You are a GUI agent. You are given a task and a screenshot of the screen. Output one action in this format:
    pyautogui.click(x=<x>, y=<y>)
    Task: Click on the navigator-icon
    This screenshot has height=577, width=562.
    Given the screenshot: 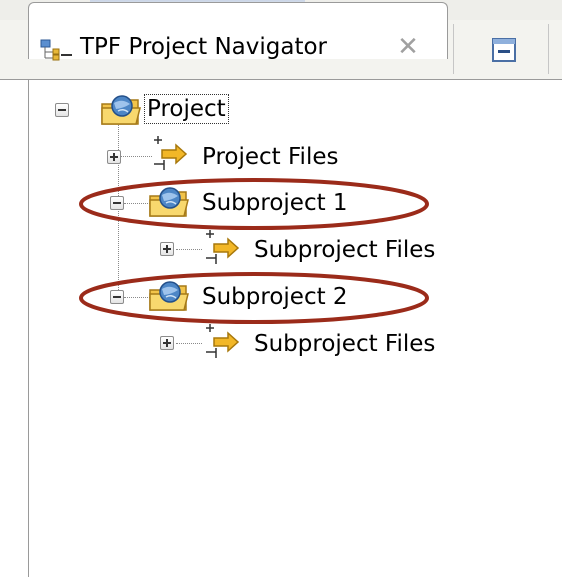 What is the action you would take?
    pyautogui.click(x=57, y=51)
    